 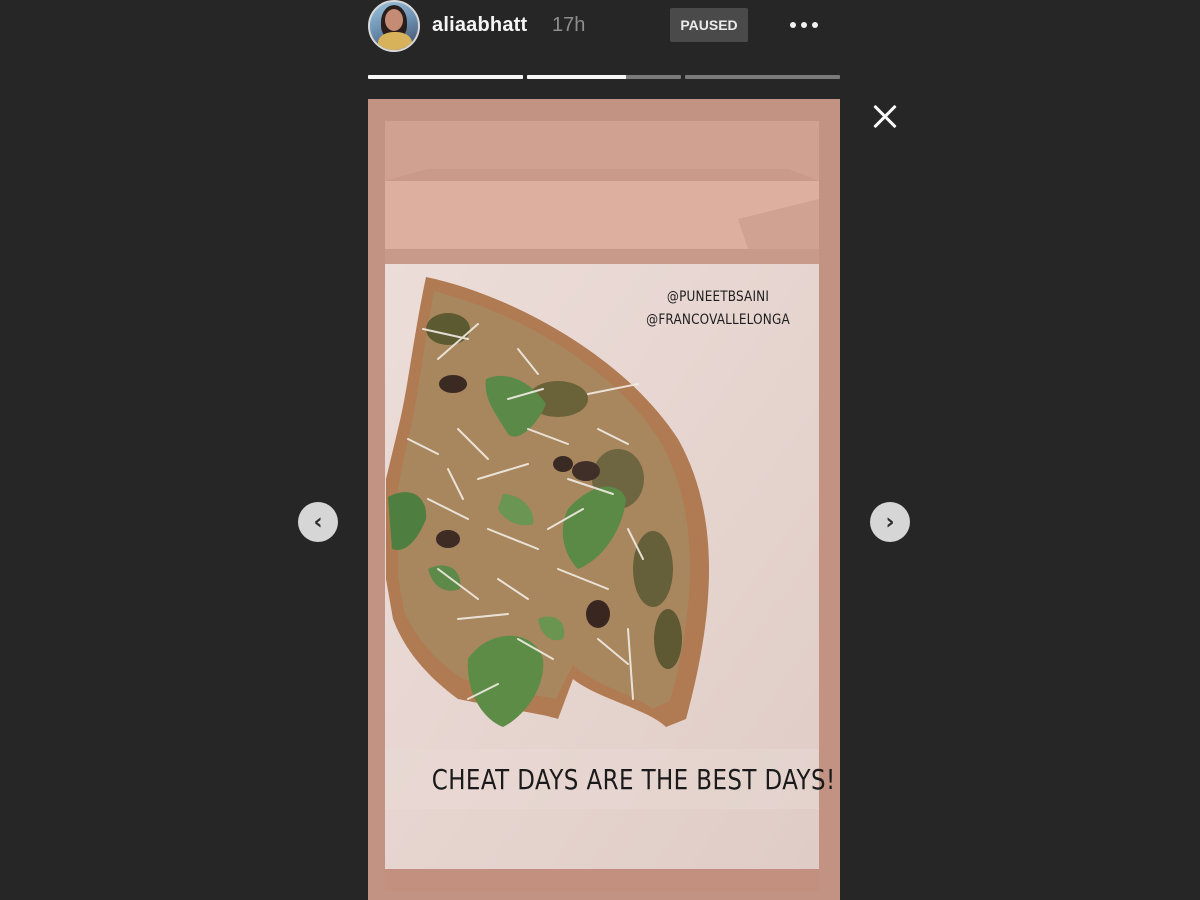 What do you see at coordinates (395, 41) in the screenshot?
I see `avatar-body` at bounding box center [395, 41].